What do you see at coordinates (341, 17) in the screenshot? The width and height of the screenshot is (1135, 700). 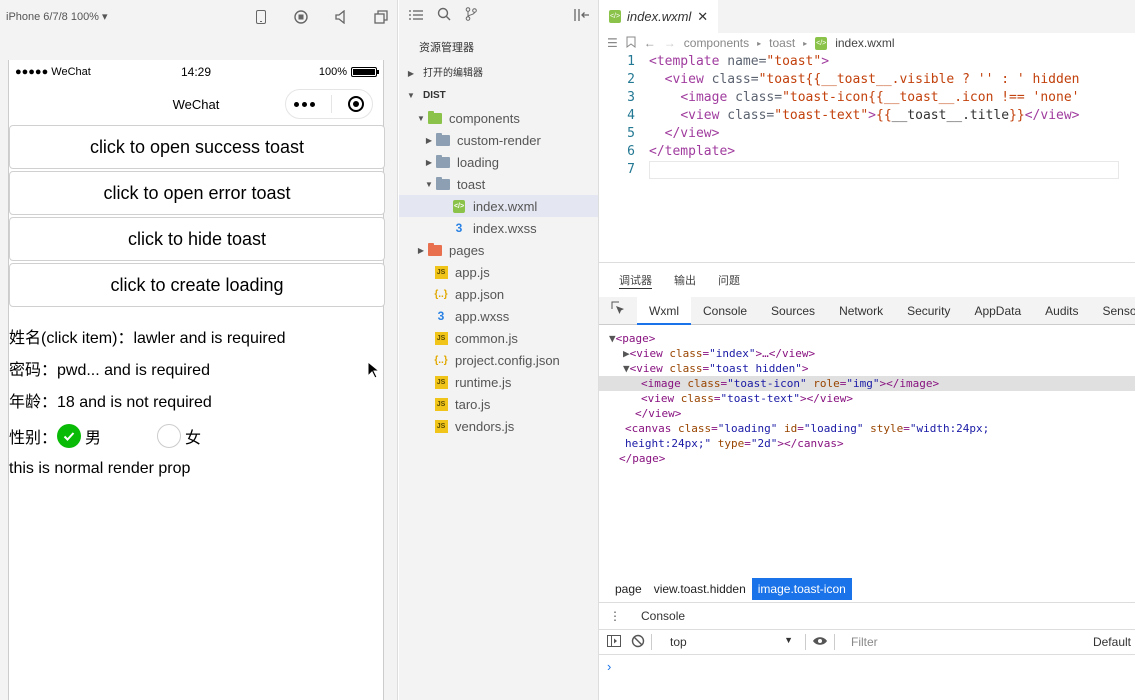 I see `volume-icon` at bounding box center [341, 17].